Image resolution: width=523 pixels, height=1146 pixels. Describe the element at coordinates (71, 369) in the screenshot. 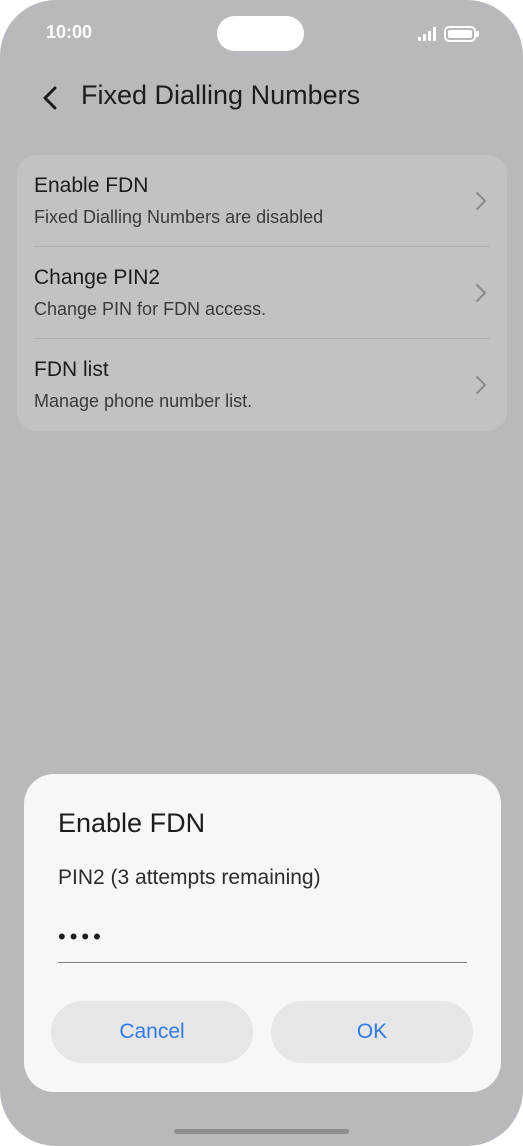

I see `setting-title: FDN list` at that location.